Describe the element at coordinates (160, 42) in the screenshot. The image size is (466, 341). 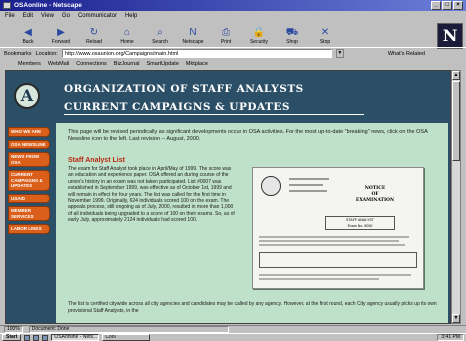
I see `search-label: Search` at that location.